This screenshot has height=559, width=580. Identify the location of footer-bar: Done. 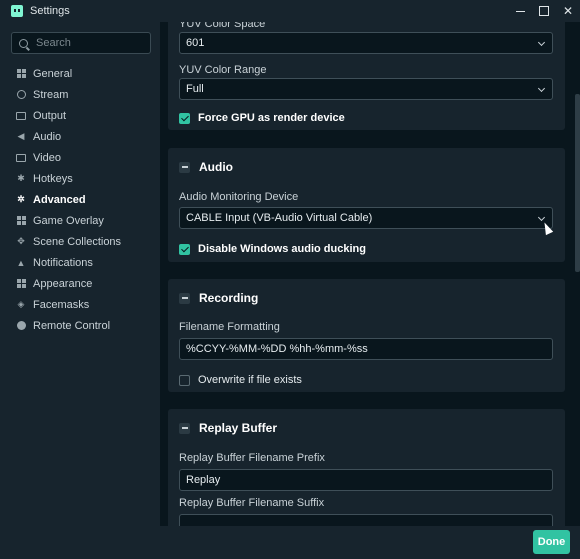
(290, 542).